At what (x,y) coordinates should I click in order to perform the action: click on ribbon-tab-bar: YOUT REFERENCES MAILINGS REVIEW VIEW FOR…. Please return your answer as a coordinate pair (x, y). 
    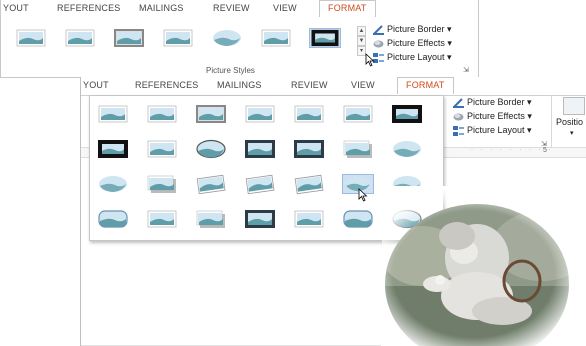
    Looking at the image, I should click on (239, 10).